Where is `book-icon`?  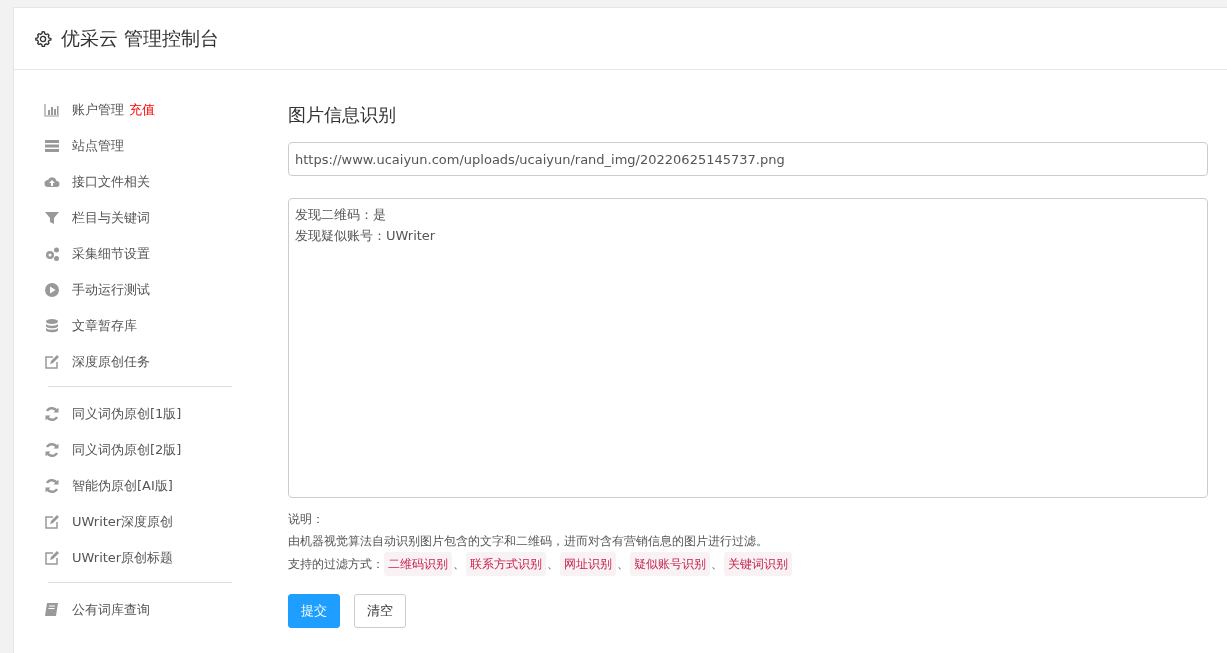 book-icon is located at coordinates (52, 610).